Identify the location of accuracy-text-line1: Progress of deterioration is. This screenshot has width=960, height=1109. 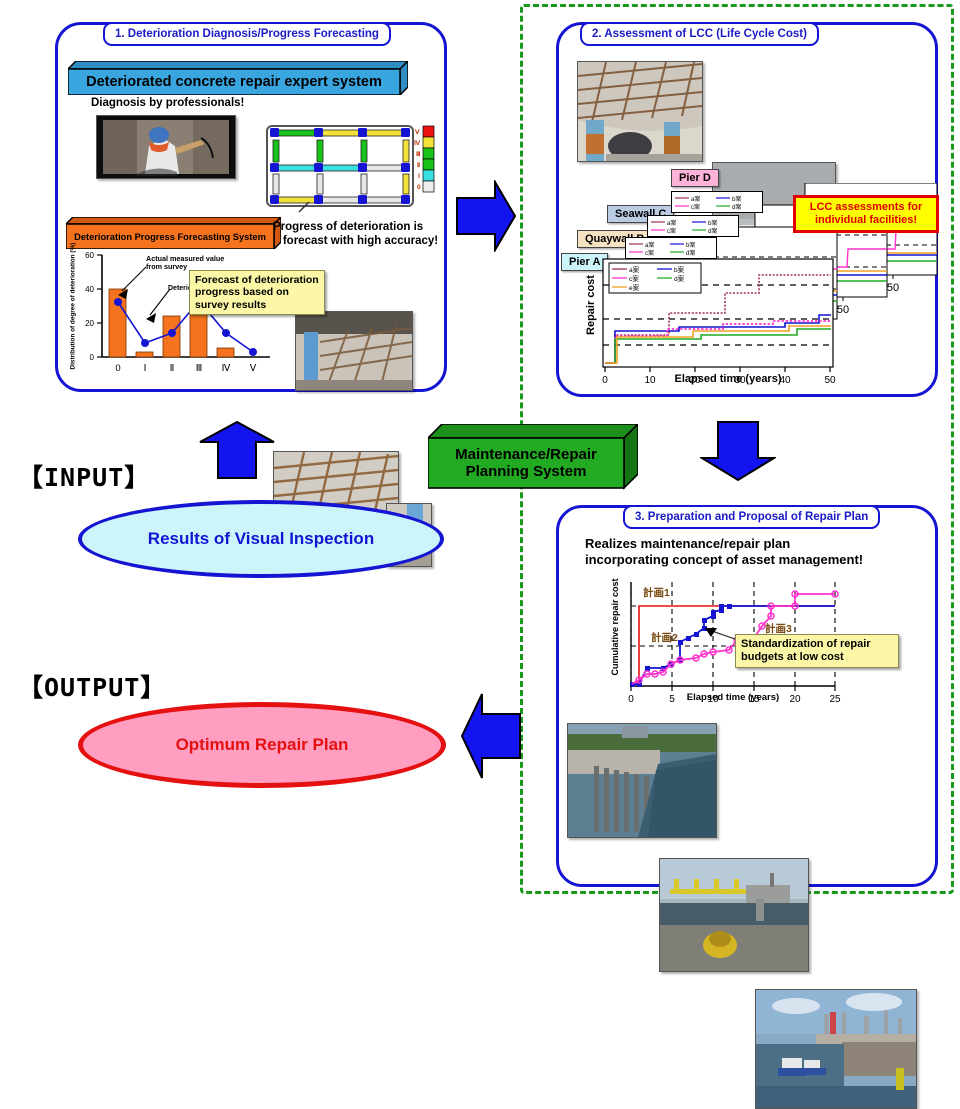
(348, 227).